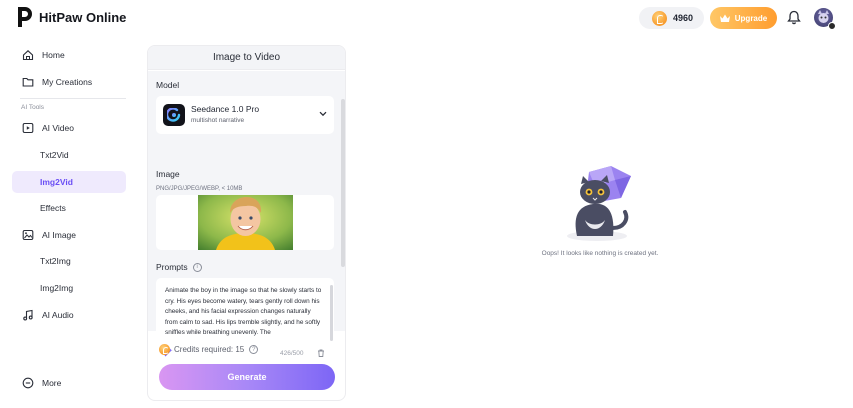 The width and height of the screenshot is (853, 408). I want to click on sidebar-item-label: Txt2Img, so click(55, 261).